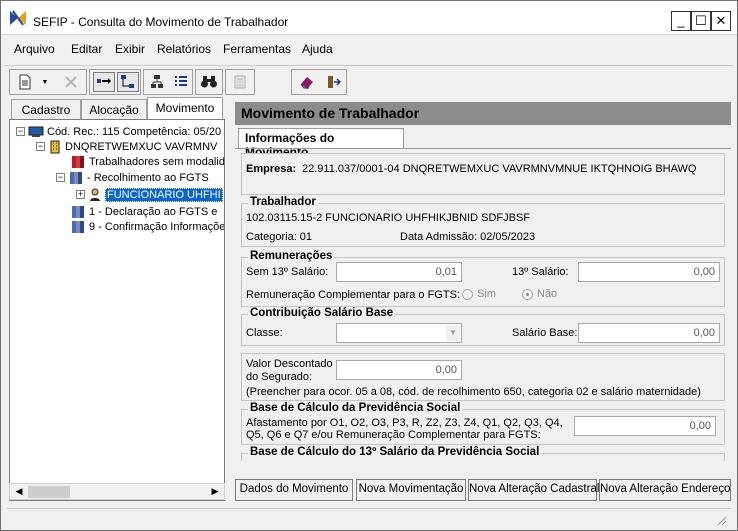 This screenshot has height=531, width=738. Describe the element at coordinates (117, 491) in the screenshot. I see `tree-horizontal-scrollbar: ◀ ▶` at that location.